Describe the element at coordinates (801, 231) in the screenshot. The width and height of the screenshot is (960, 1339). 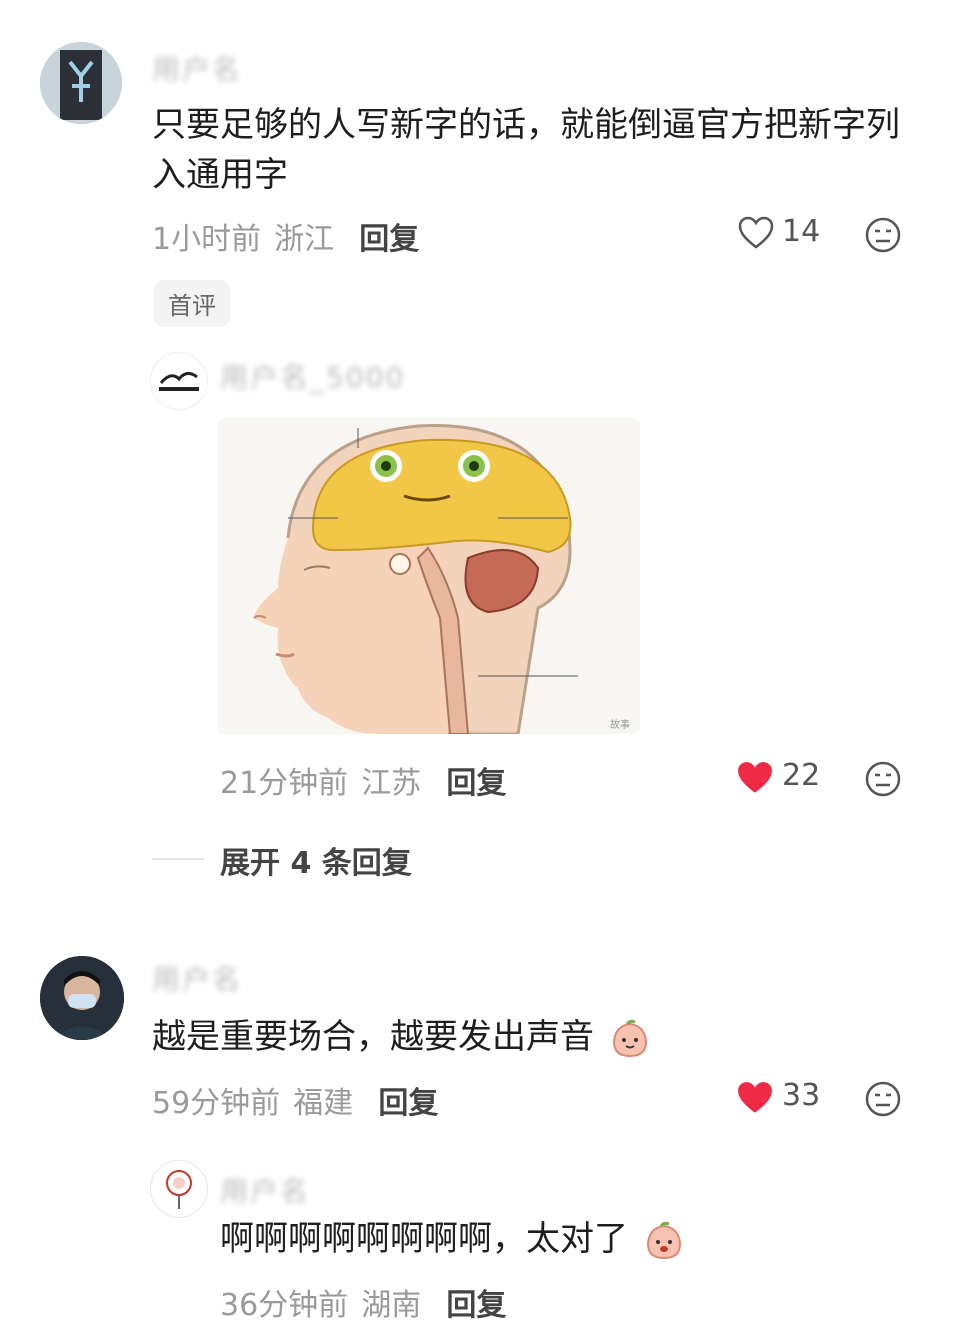
I see `like-count: 14` at that location.